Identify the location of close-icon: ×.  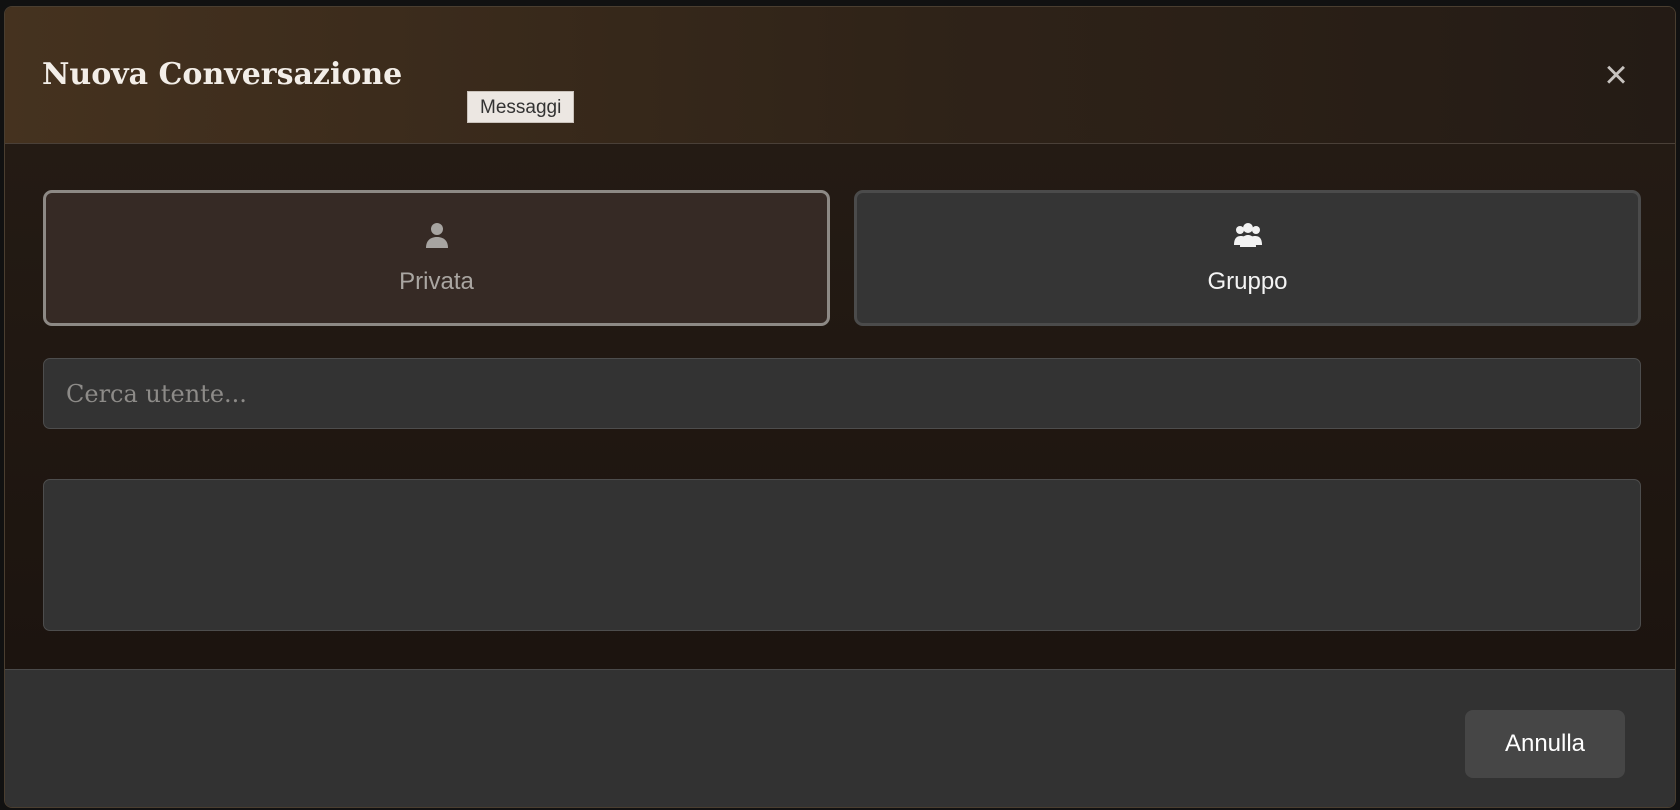
(1616, 75).